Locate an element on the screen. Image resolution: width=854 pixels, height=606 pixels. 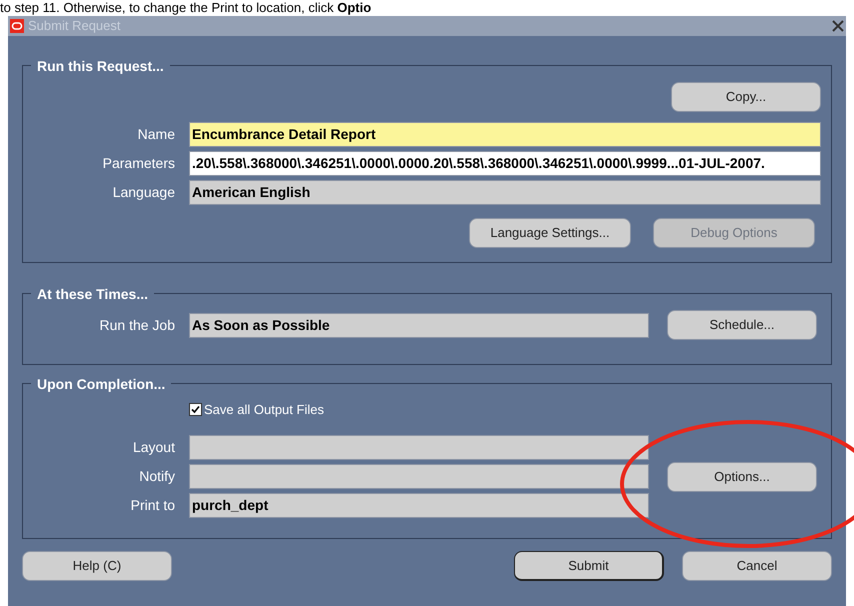
field-label: Notify is located at coordinates (156, 476).